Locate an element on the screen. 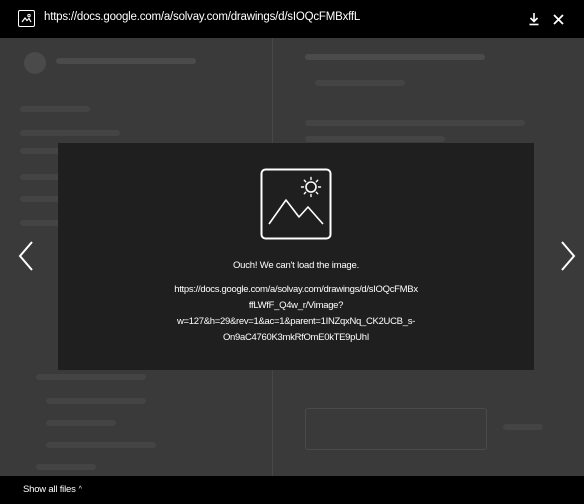 The image size is (584, 504). chevron-left-icon is located at coordinates (26, 256).